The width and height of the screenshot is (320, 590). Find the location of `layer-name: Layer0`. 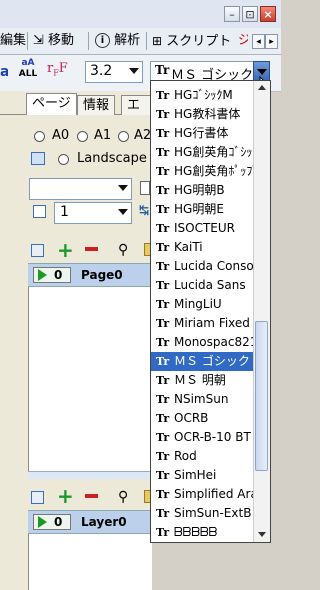

layer-name: Layer0 is located at coordinates (104, 522).